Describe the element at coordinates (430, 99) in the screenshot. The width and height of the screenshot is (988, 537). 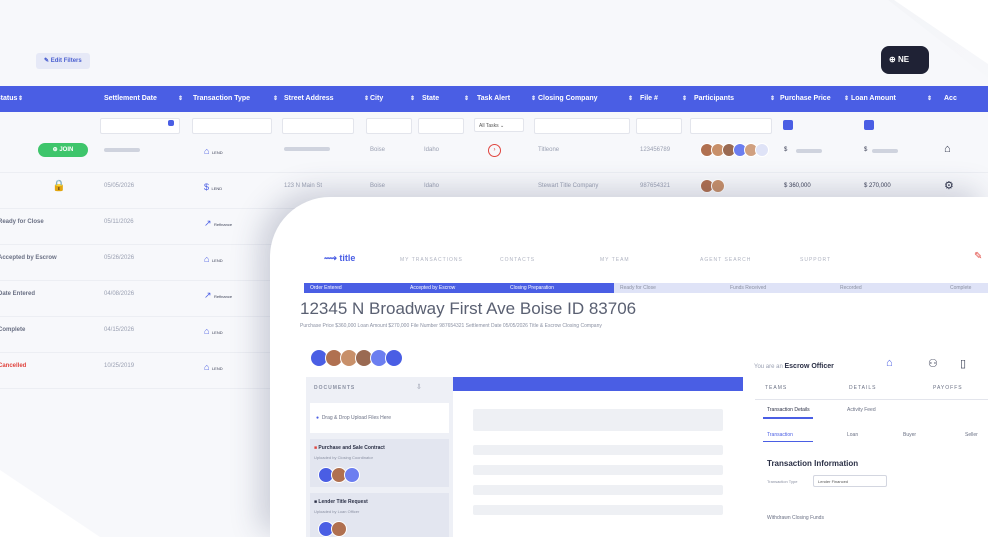
I see `column-header: State` at that location.